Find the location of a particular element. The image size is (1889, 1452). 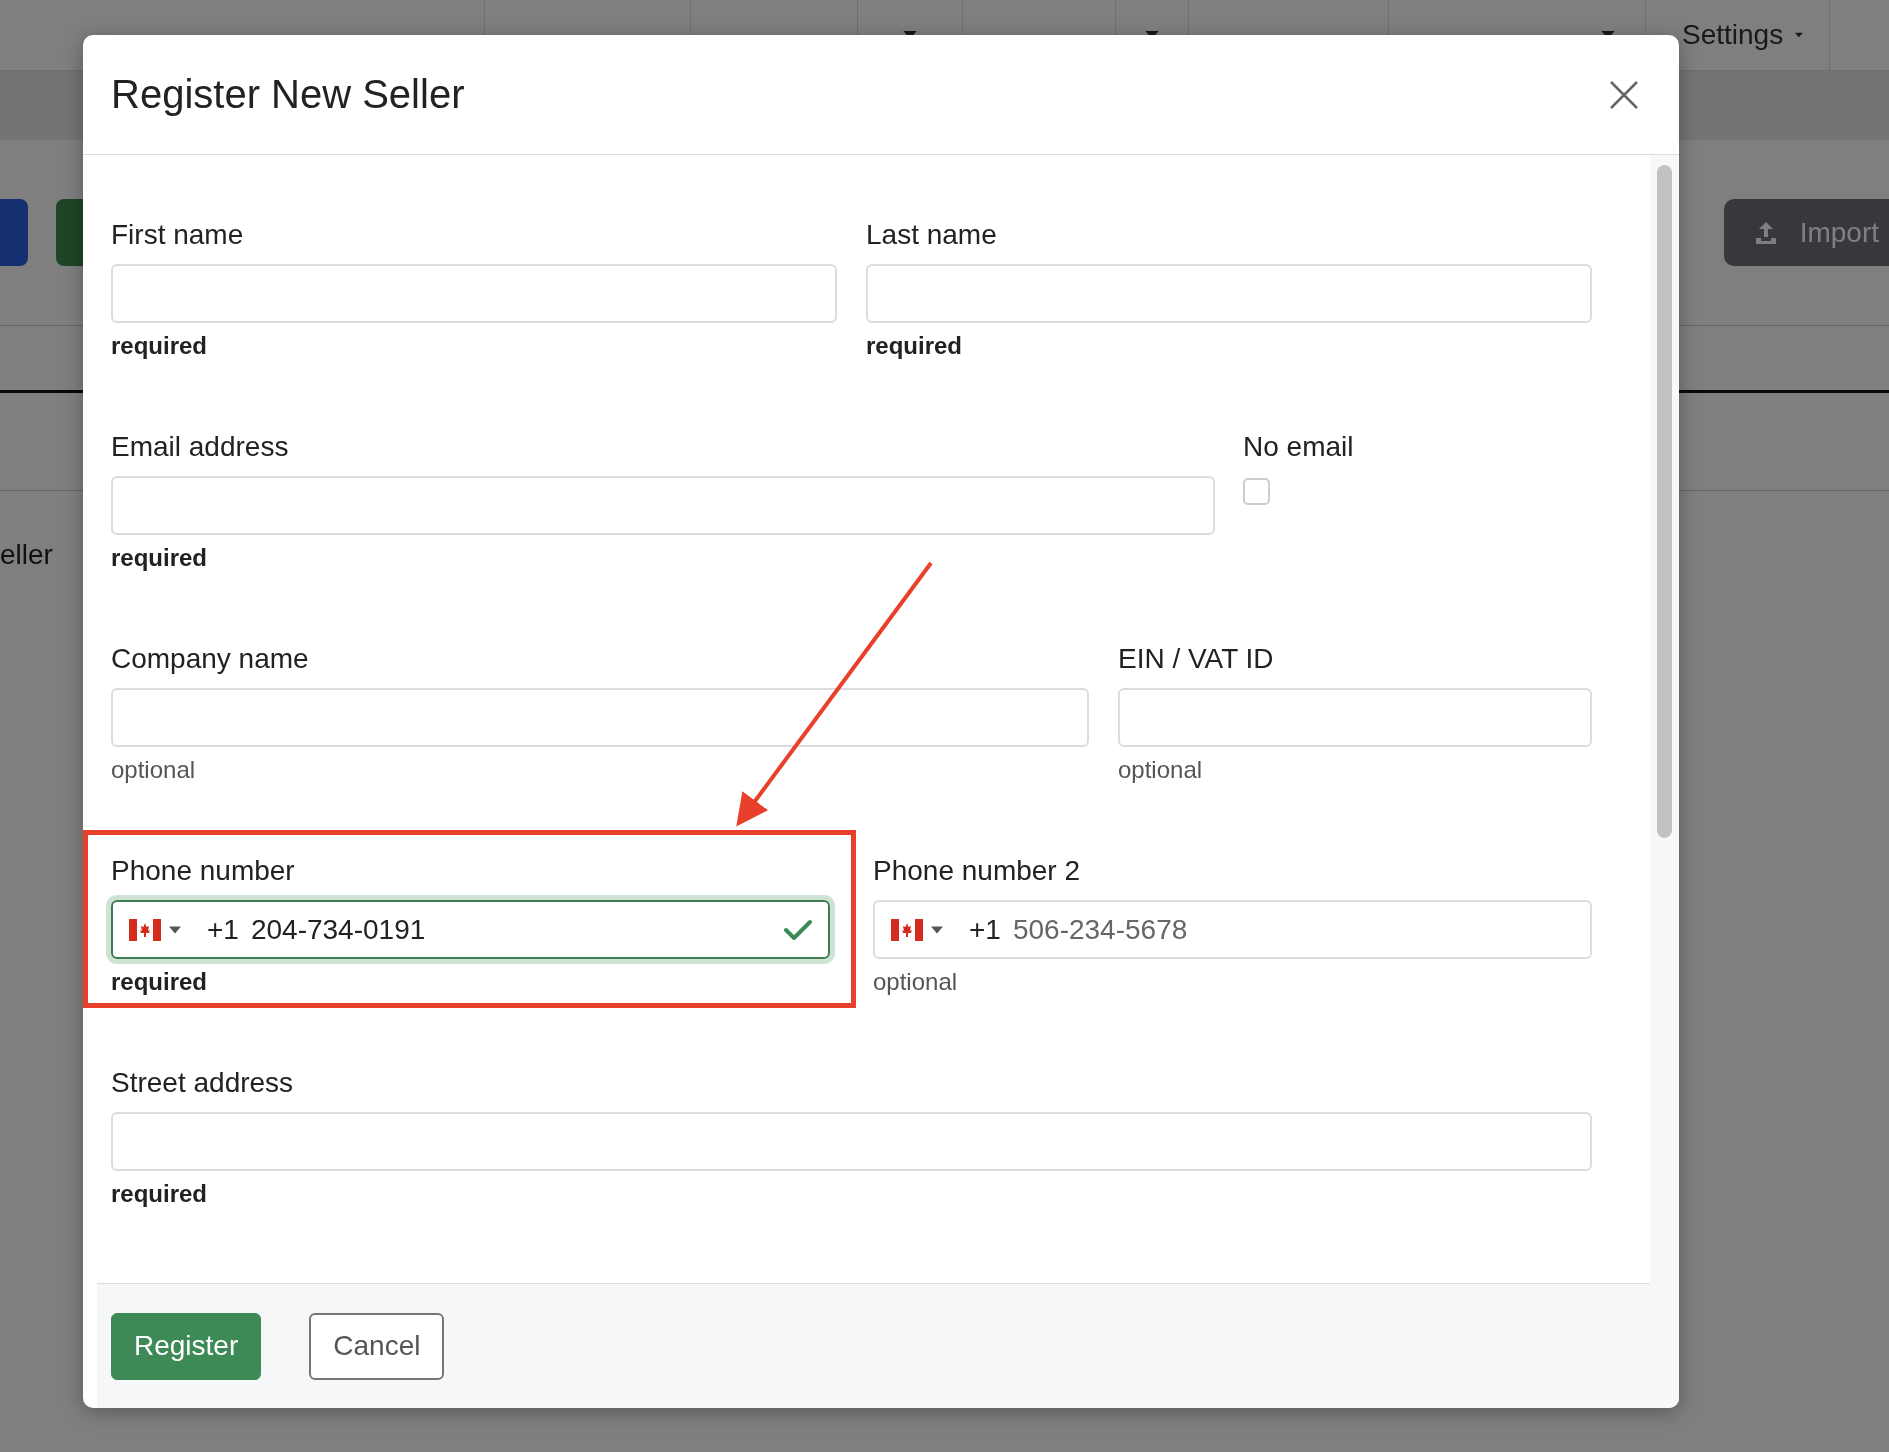

field-label: No email is located at coordinates (1298, 447).